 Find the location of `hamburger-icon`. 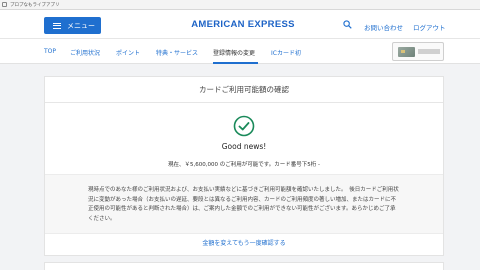

hamburger-icon is located at coordinates (57, 25).